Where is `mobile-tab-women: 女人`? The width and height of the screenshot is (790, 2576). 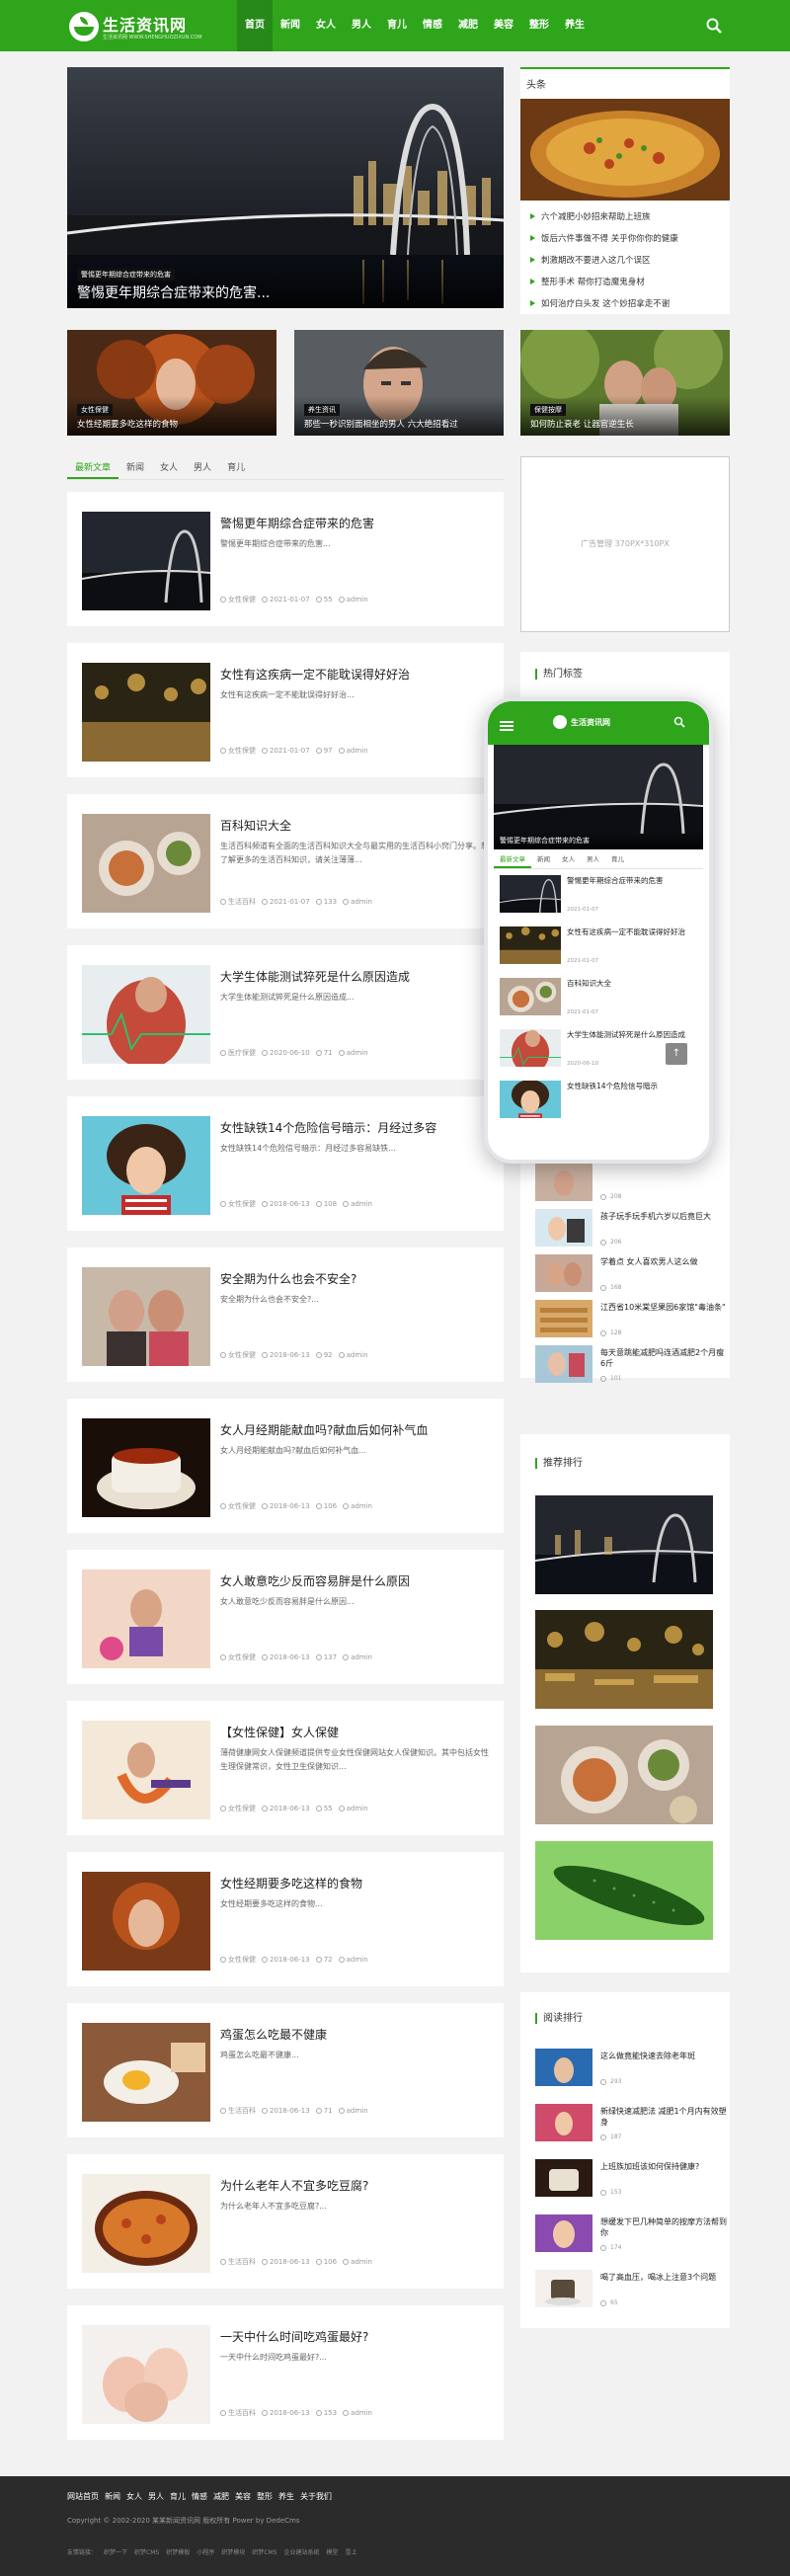
mobile-tab-women: 女人 is located at coordinates (568, 858).